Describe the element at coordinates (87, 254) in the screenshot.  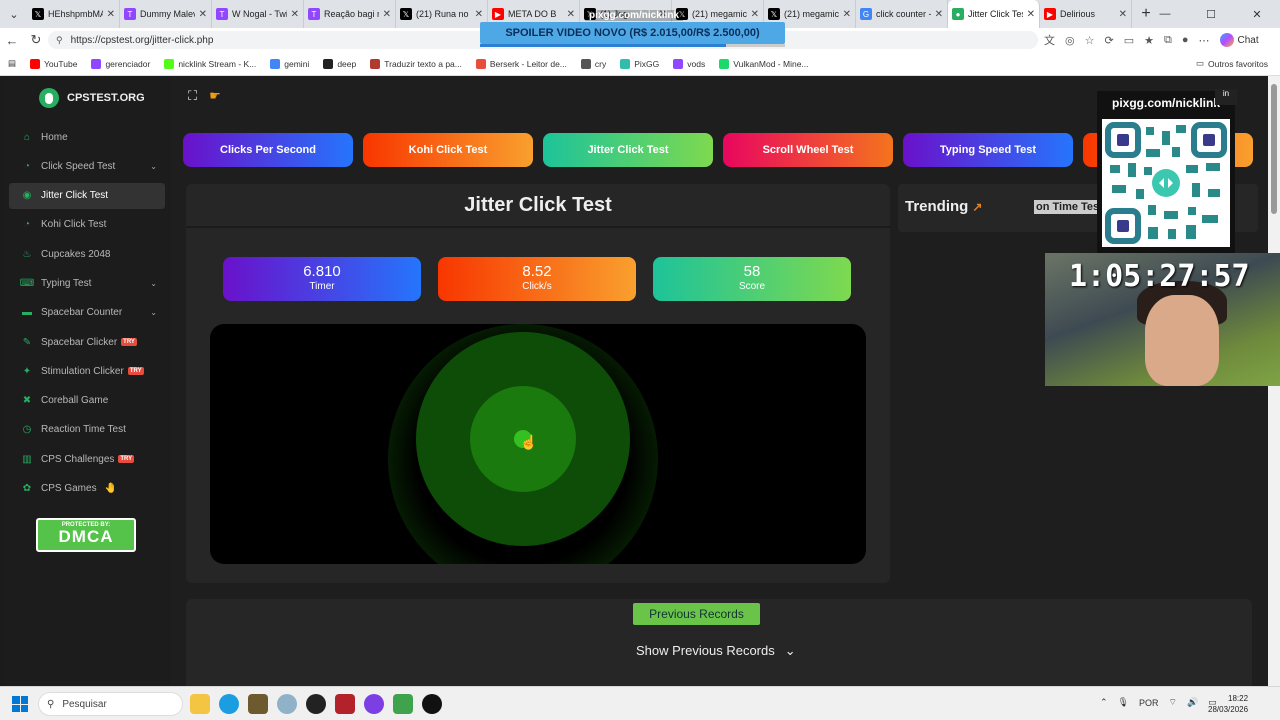
I see `sidebar-item: ♨ Cupcakes 2048` at that location.